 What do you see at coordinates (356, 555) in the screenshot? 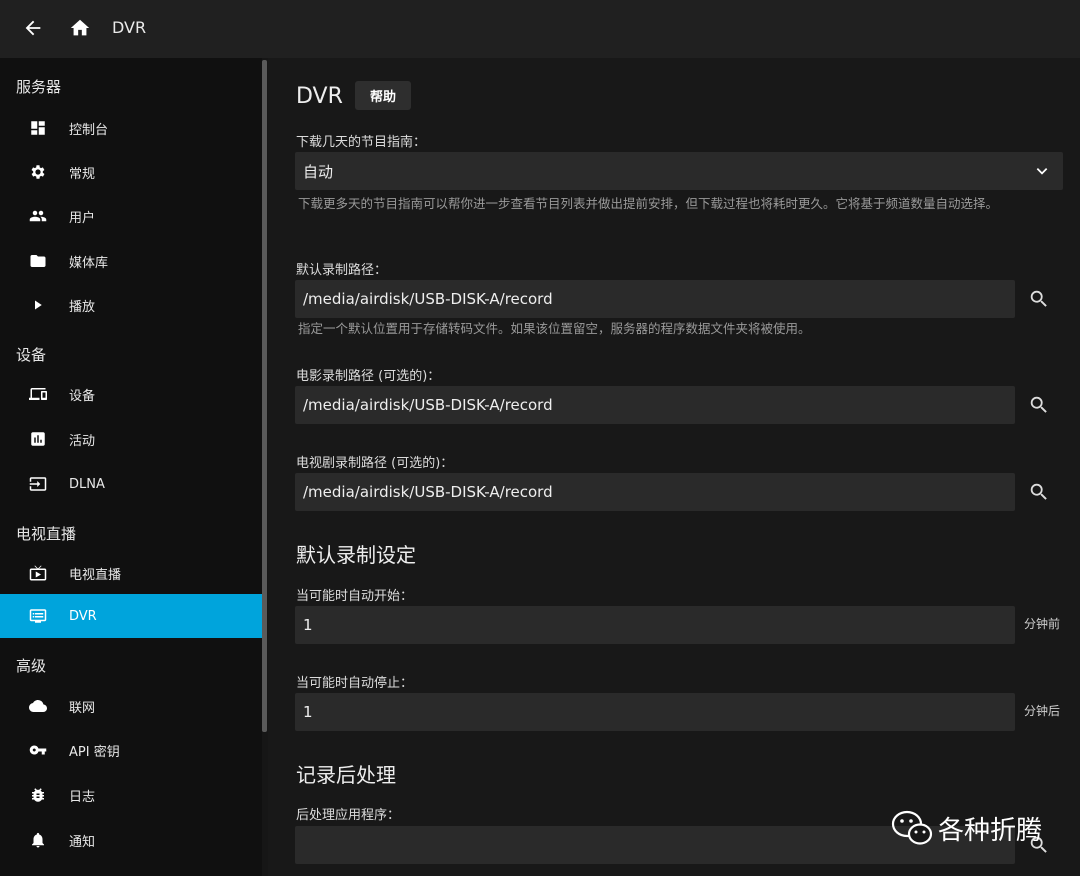
I see `default-settings-heading: 默认录制设定` at bounding box center [356, 555].